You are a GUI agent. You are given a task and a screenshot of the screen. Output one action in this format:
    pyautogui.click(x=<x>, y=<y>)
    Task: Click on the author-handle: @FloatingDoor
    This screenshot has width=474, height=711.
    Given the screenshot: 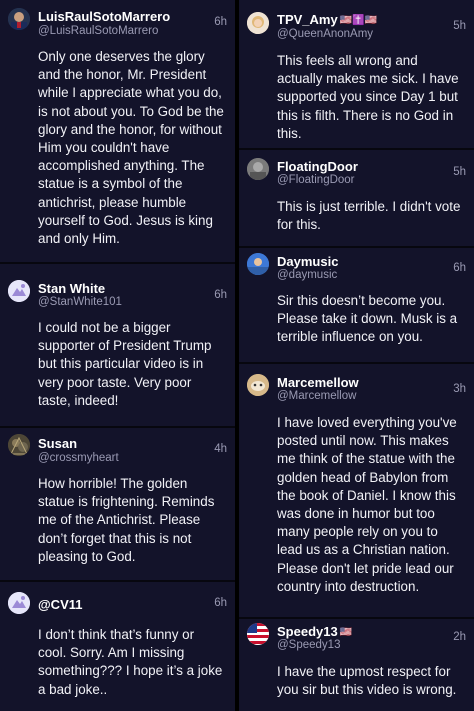 What is the action you would take?
    pyautogui.click(x=316, y=180)
    